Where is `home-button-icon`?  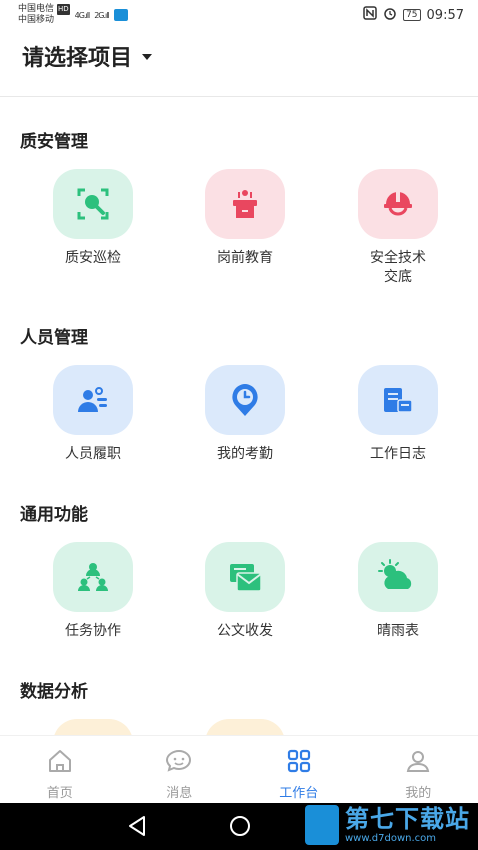 home-button-icon is located at coordinates (240, 828).